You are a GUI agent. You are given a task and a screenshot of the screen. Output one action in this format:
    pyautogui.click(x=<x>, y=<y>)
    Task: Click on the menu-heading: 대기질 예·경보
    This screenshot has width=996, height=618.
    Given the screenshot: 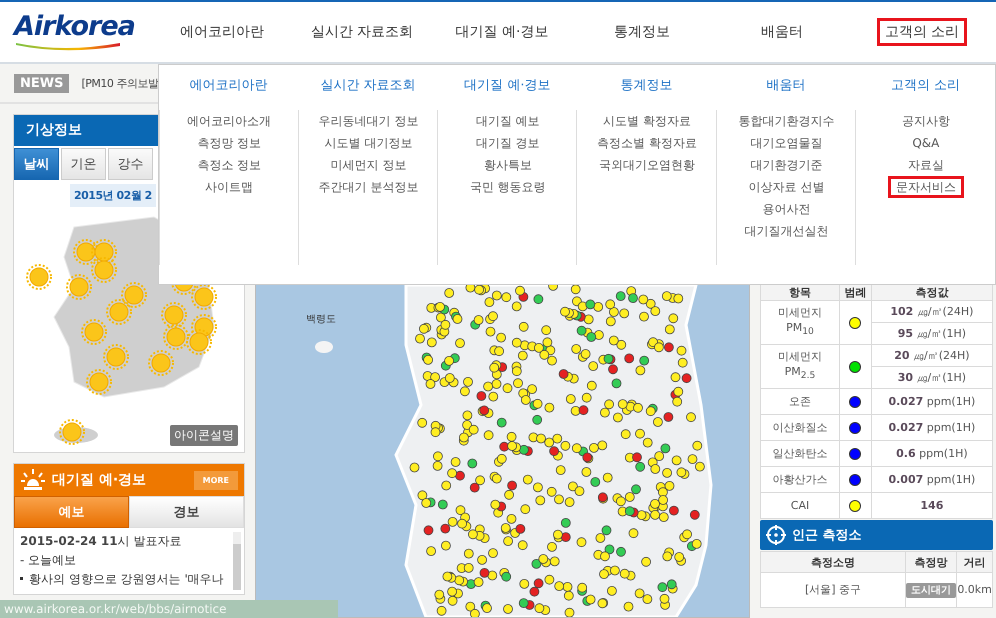 What is the action you would take?
    pyautogui.click(x=507, y=85)
    